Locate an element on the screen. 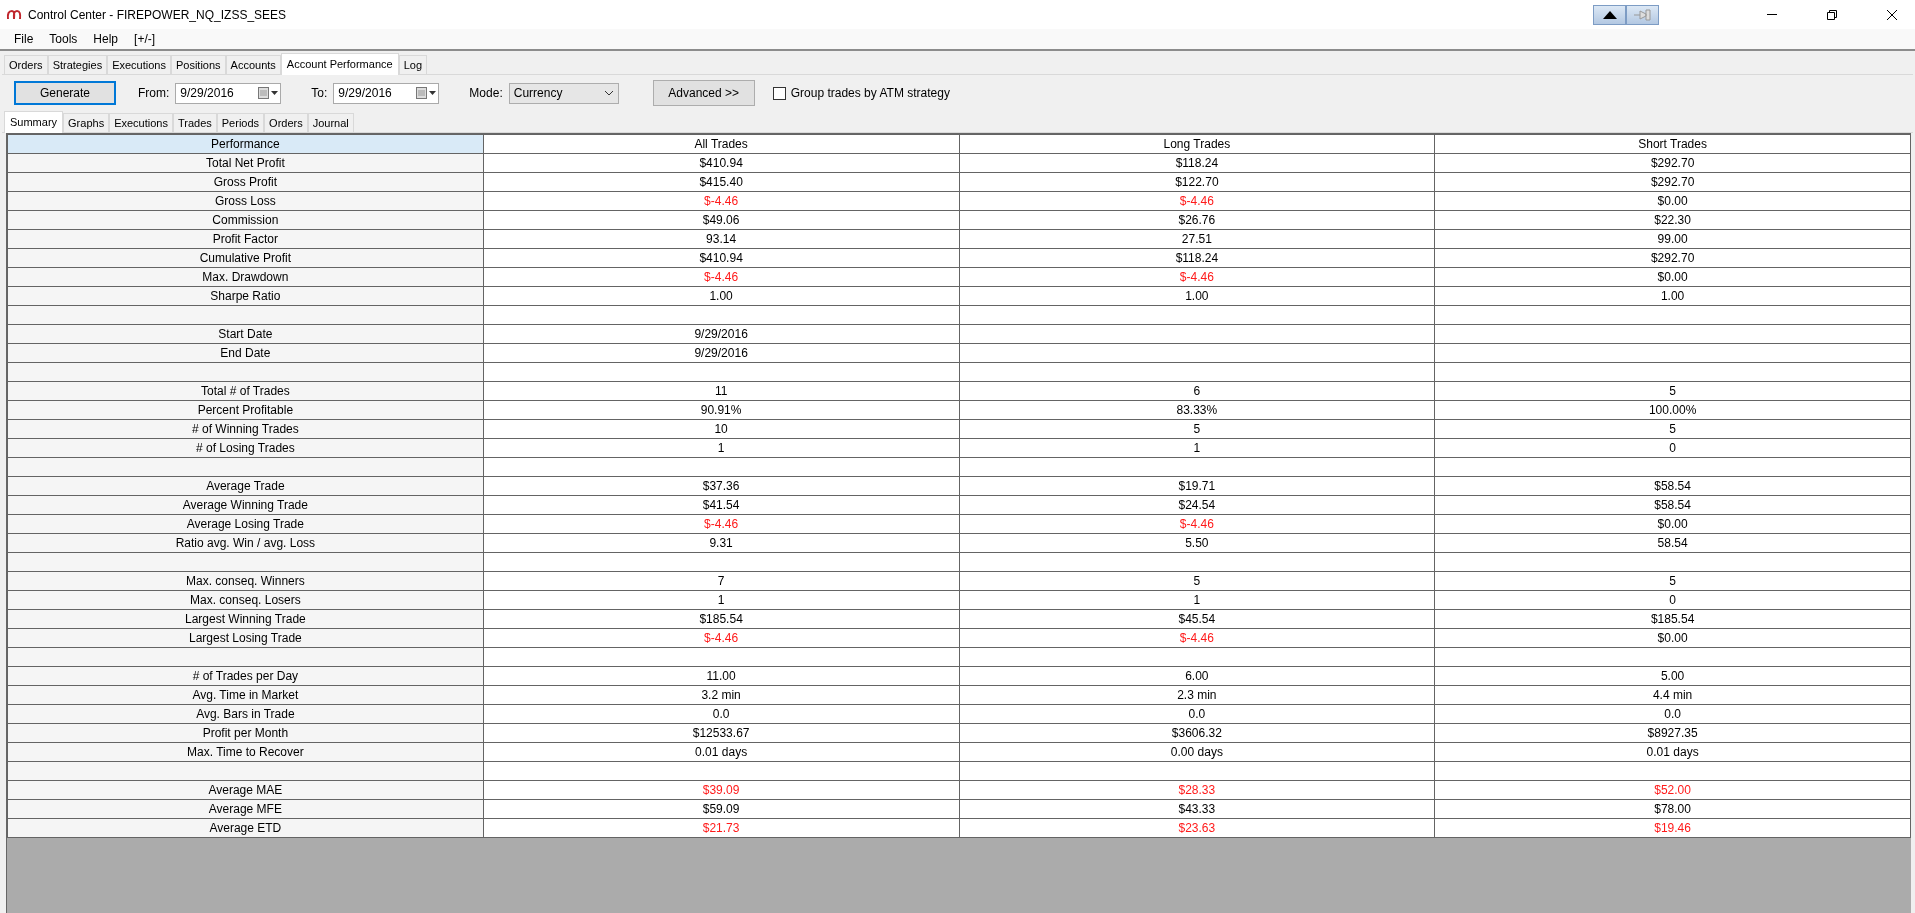 The width and height of the screenshot is (1915, 913). collapse-button is located at coordinates (1609, 14).